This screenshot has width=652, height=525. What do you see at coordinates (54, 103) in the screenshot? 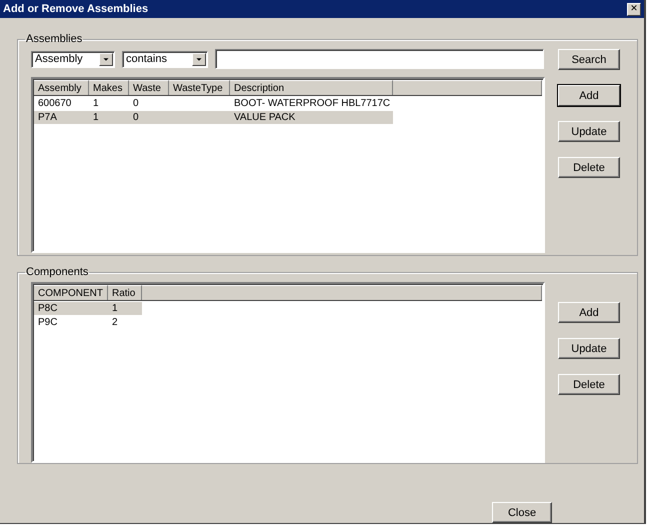
I see `table-cell-text: 600670` at bounding box center [54, 103].